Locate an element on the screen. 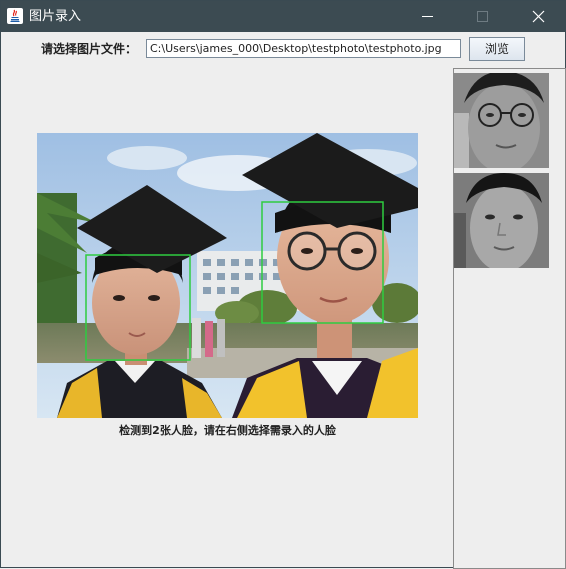  file-label: 请选择图片文件： is located at coordinates (89, 49).